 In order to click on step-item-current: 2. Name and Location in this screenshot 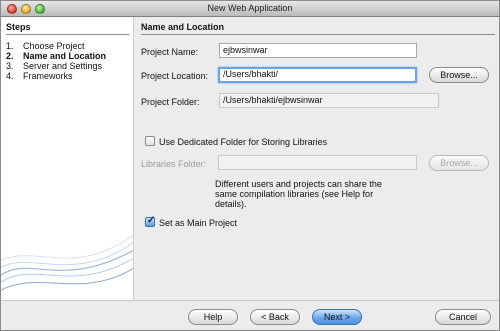, I will do `click(56, 56)`.